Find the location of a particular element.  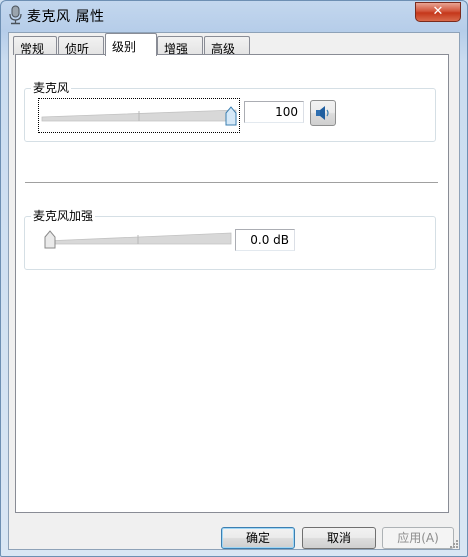

apply-button: 应用(A) is located at coordinates (418, 538).